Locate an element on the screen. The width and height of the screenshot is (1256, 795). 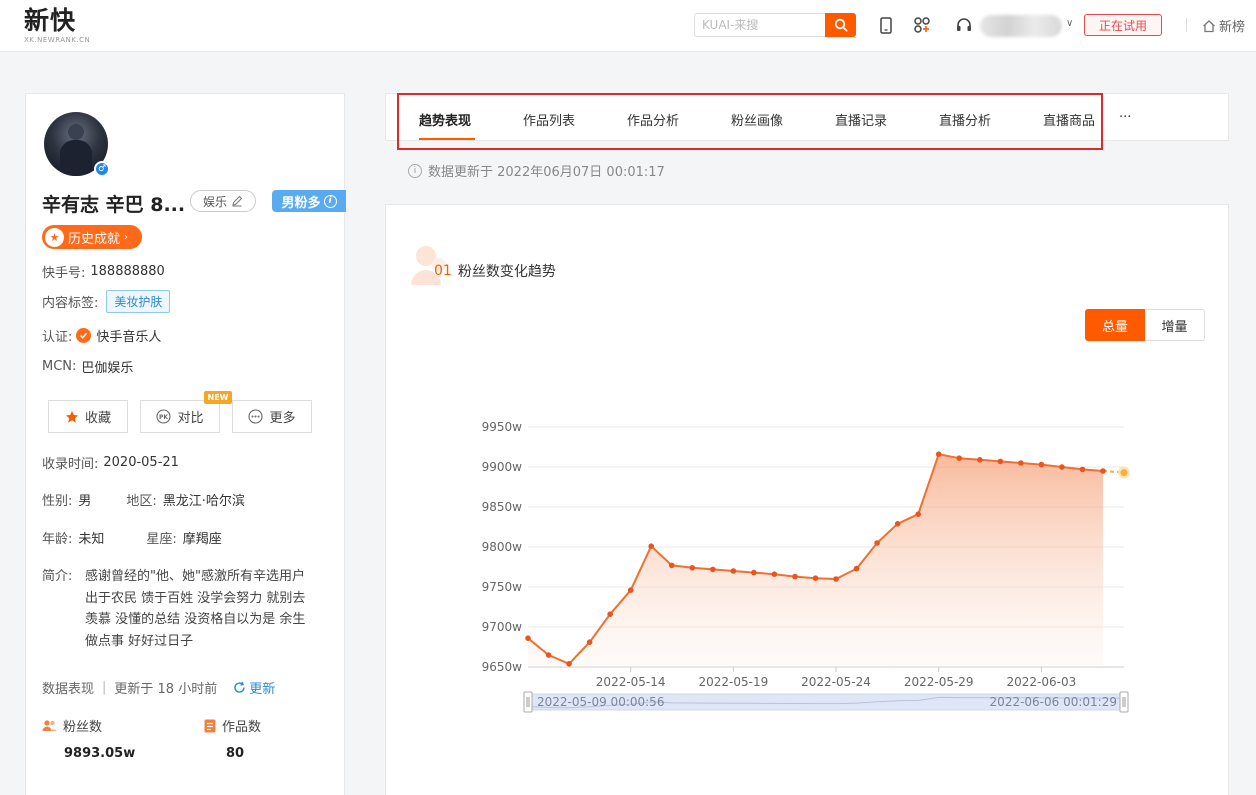
y-tick-label: 9850w is located at coordinates (502, 507).